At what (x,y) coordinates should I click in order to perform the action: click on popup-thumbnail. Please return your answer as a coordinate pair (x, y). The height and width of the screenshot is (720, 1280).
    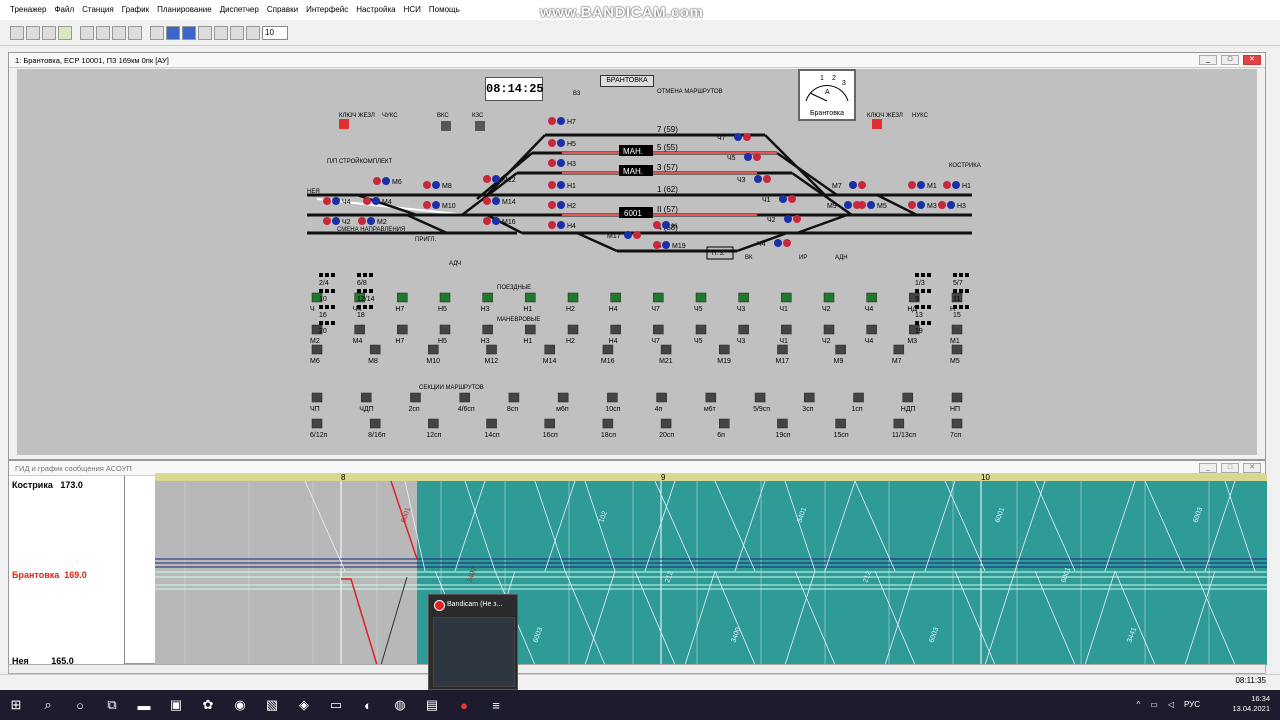
    Looking at the image, I should click on (474, 652).